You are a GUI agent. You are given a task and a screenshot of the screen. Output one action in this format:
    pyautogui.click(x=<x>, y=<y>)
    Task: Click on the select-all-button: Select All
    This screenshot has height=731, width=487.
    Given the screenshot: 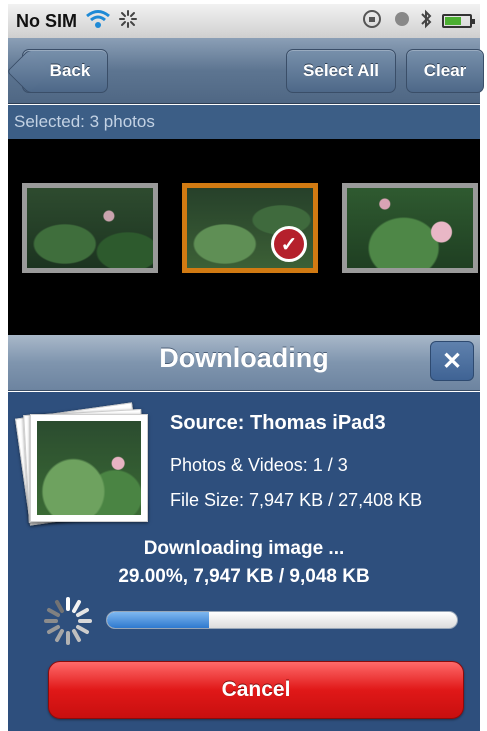 What is the action you would take?
    pyautogui.click(x=341, y=71)
    